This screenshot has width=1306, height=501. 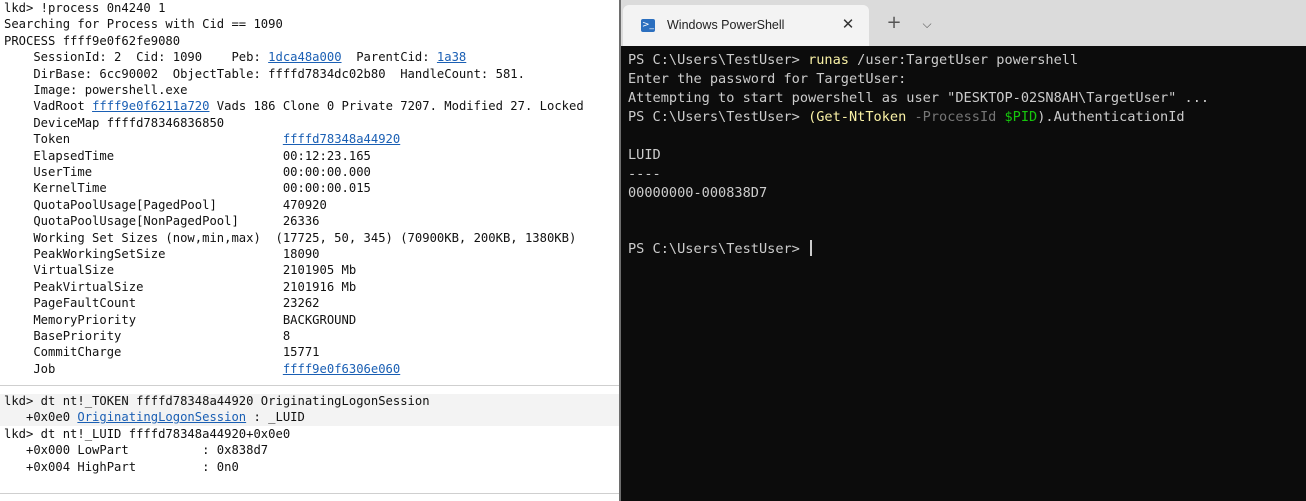 What do you see at coordinates (848, 24) in the screenshot?
I see `close-tab-button: ✕` at bounding box center [848, 24].